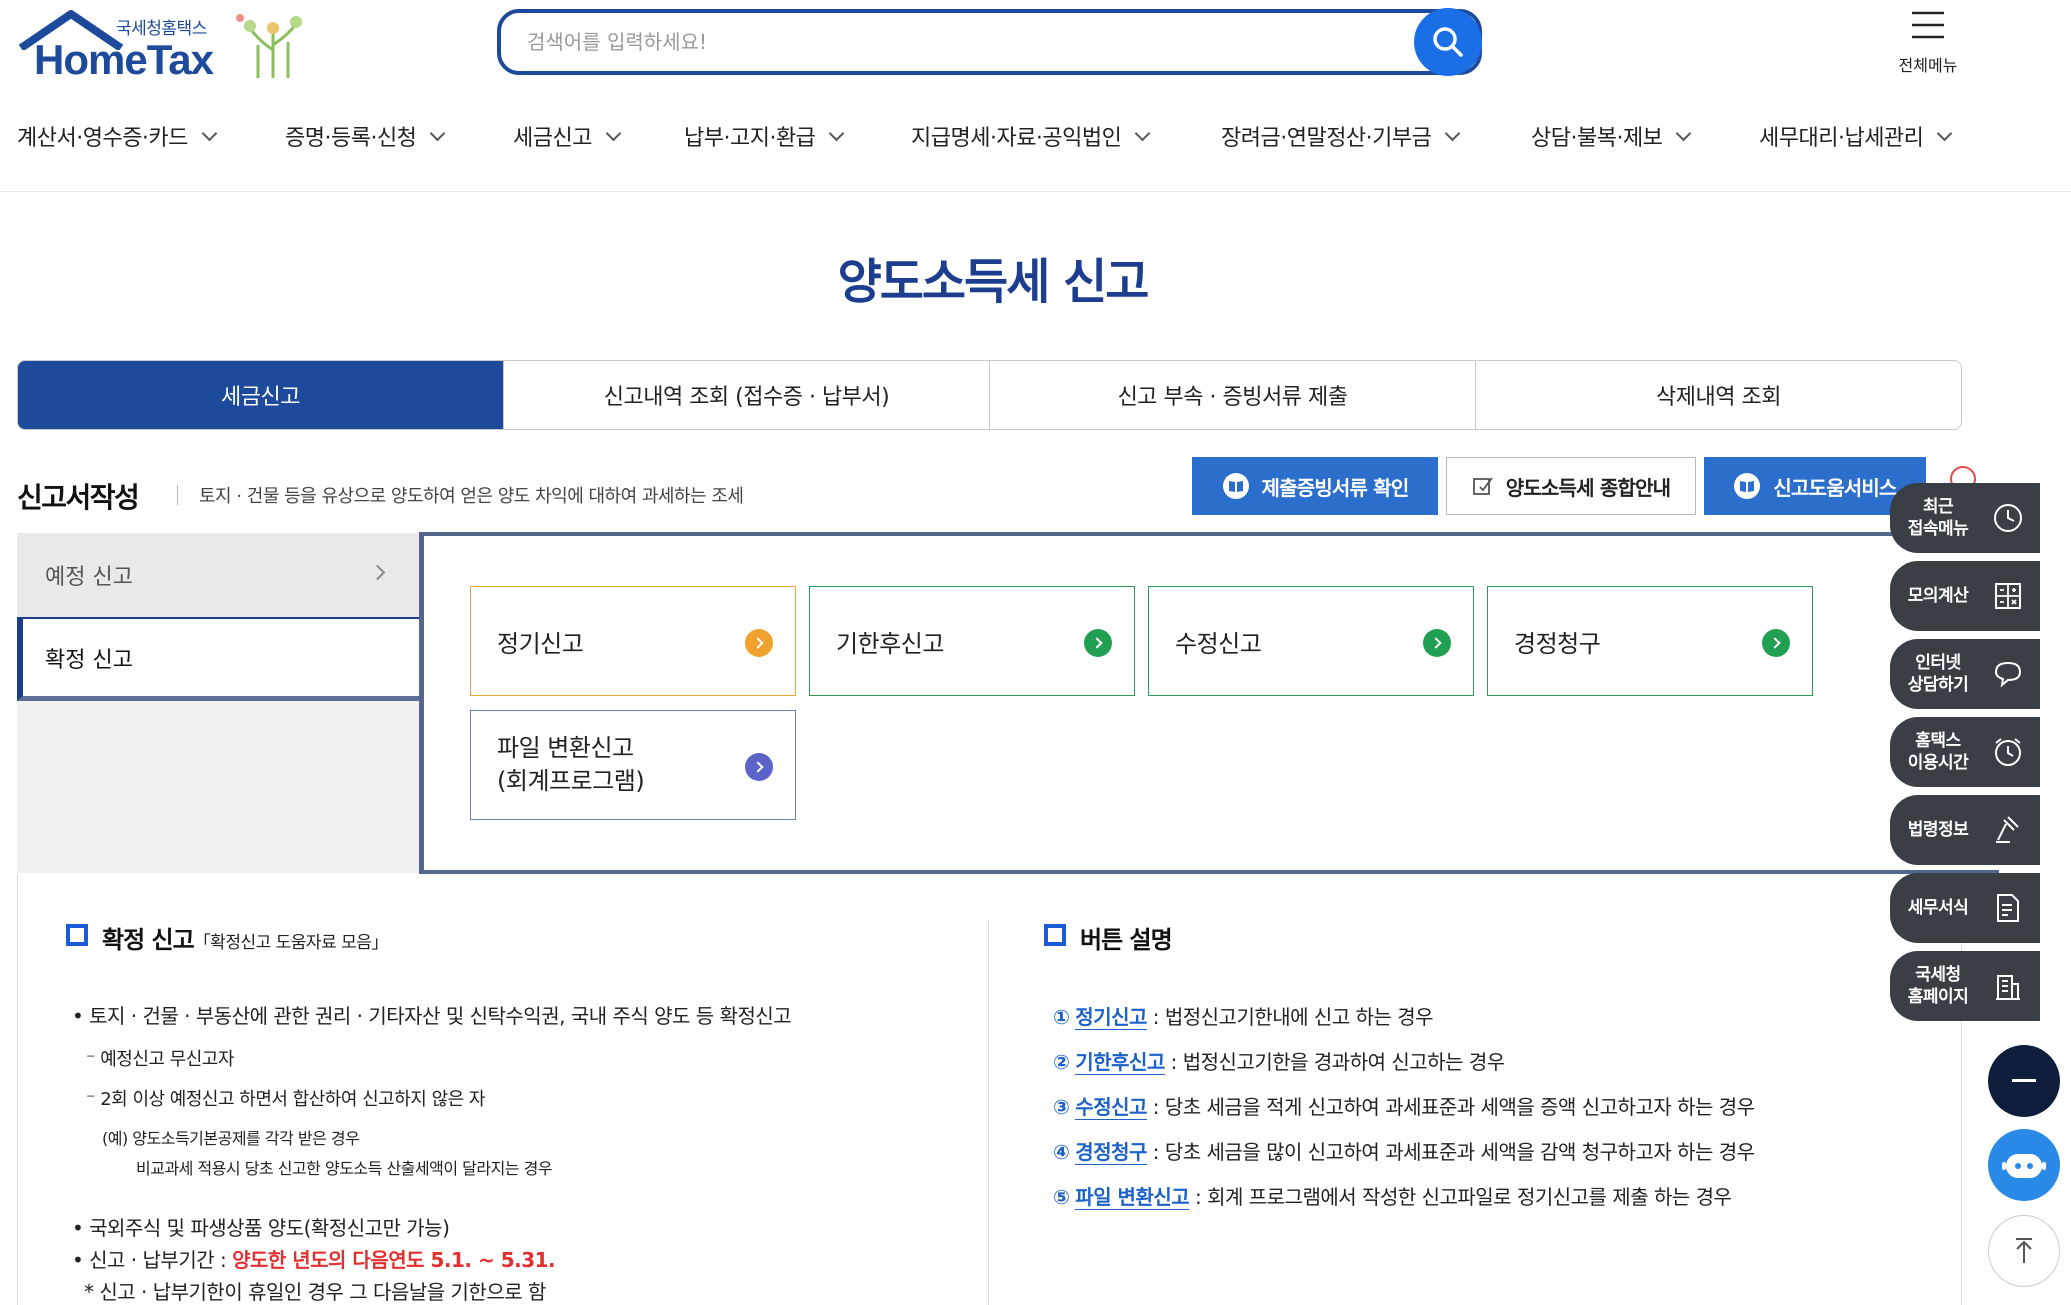  Describe the element at coordinates (1218, 643) in the screenshot. I see `card-label: 수정신고` at that location.